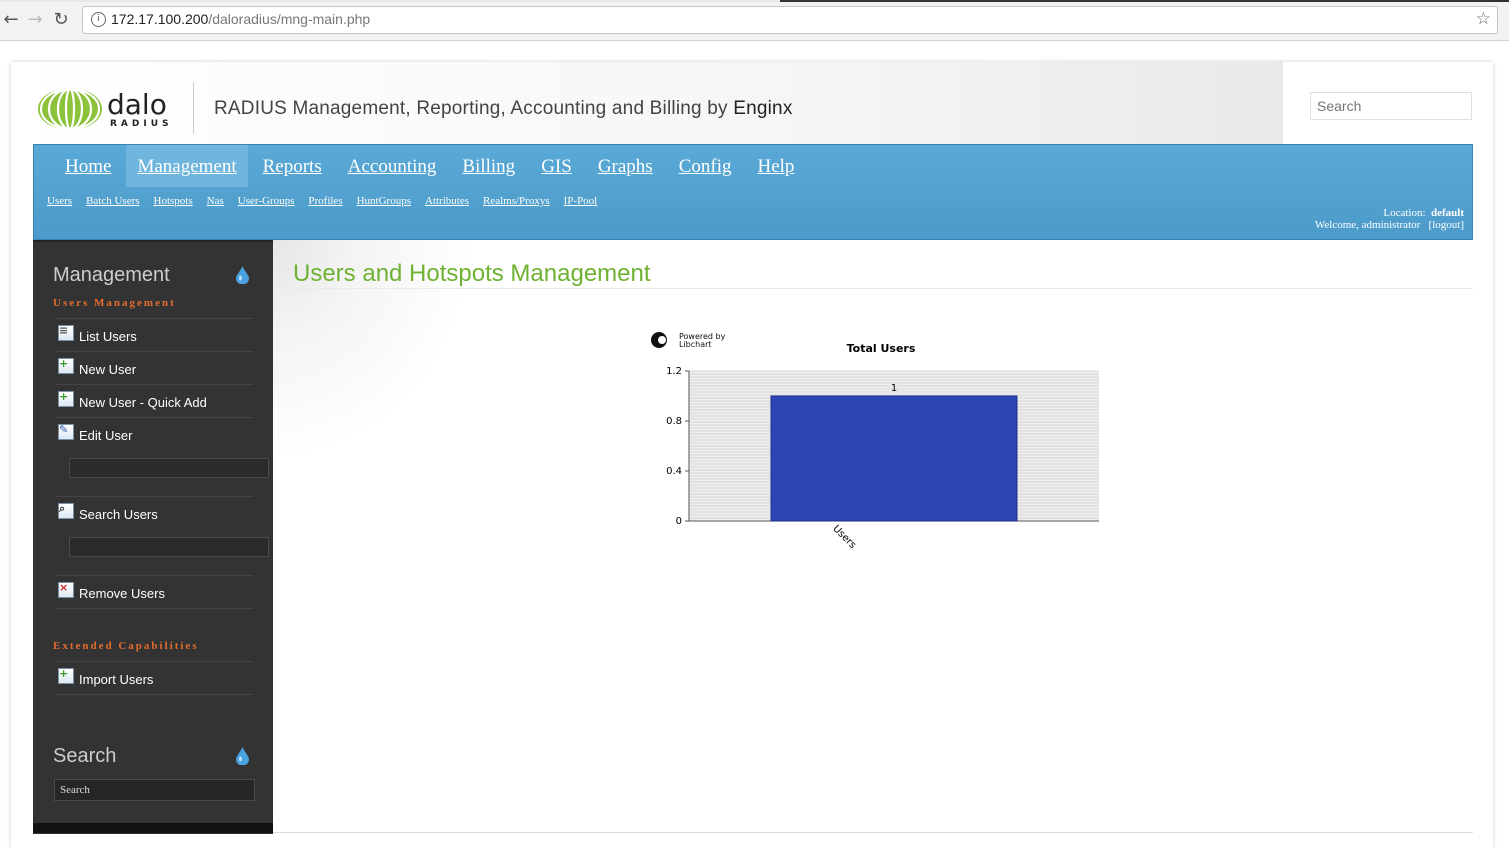 The height and width of the screenshot is (848, 1509). What do you see at coordinates (488, 166) in the screenshot?
I see `nav-billing: Billing` at bounding box center [488, 166].